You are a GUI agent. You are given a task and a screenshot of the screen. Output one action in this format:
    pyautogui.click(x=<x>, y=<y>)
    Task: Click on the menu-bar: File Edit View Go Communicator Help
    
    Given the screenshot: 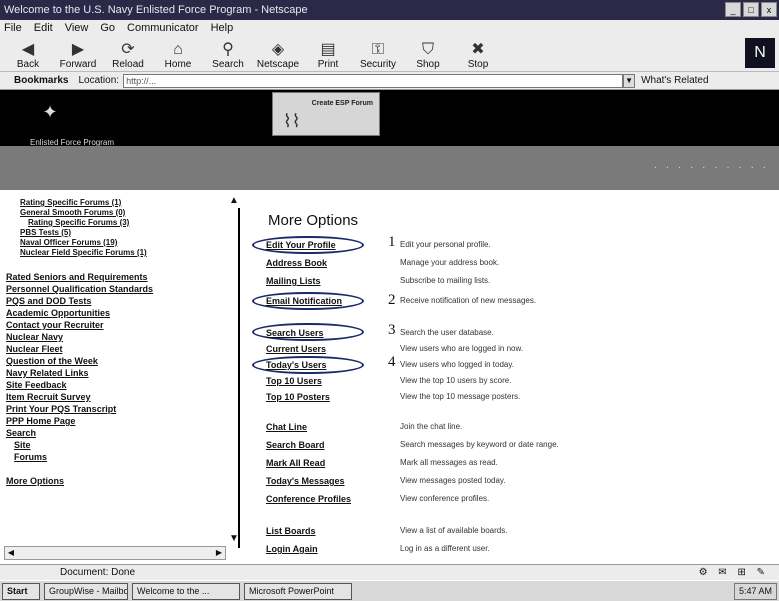 What is the action you would take?
    pyautogui.click(x=389, y=28)
    